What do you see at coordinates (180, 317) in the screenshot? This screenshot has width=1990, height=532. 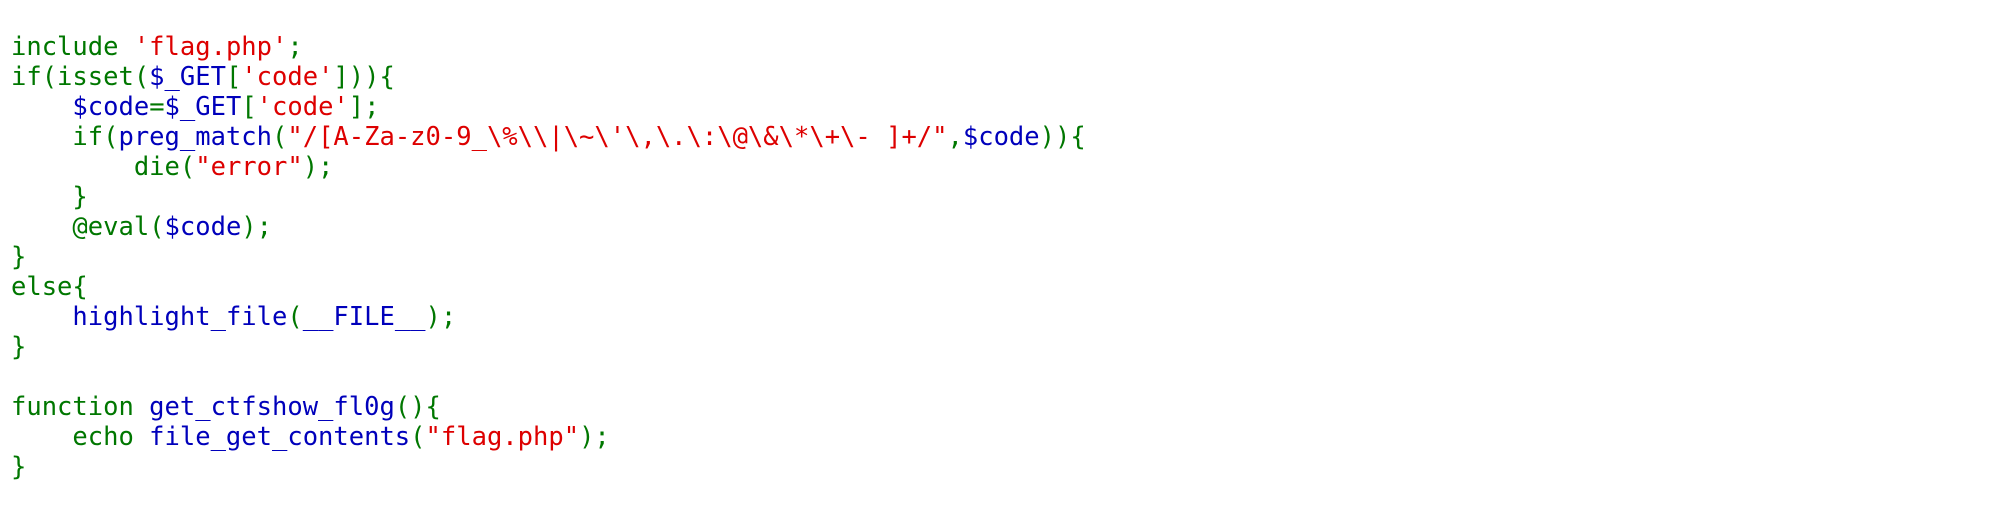 I see `code-token-function-name: highlight_file` at bounding box center [180, 317].